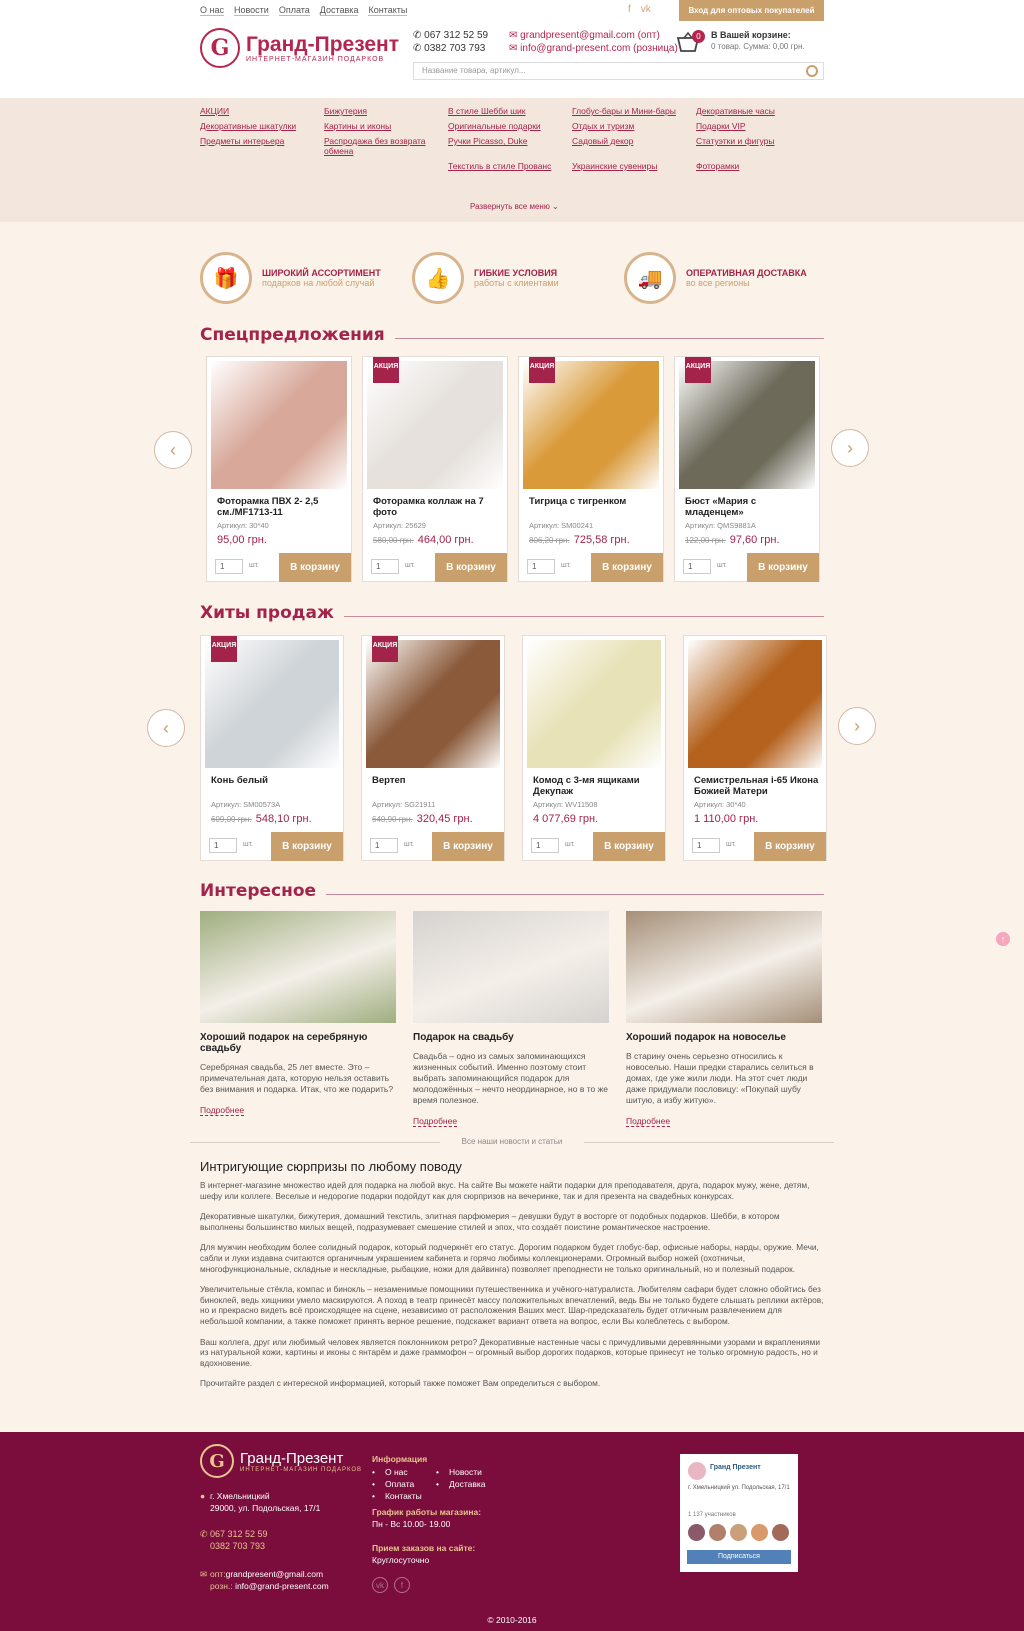 This screenshot has height=1631, width=1024. Describe the element at coordinates (758, 126) in the screenshot. I see `category-link: Подарки VIP` at that location.